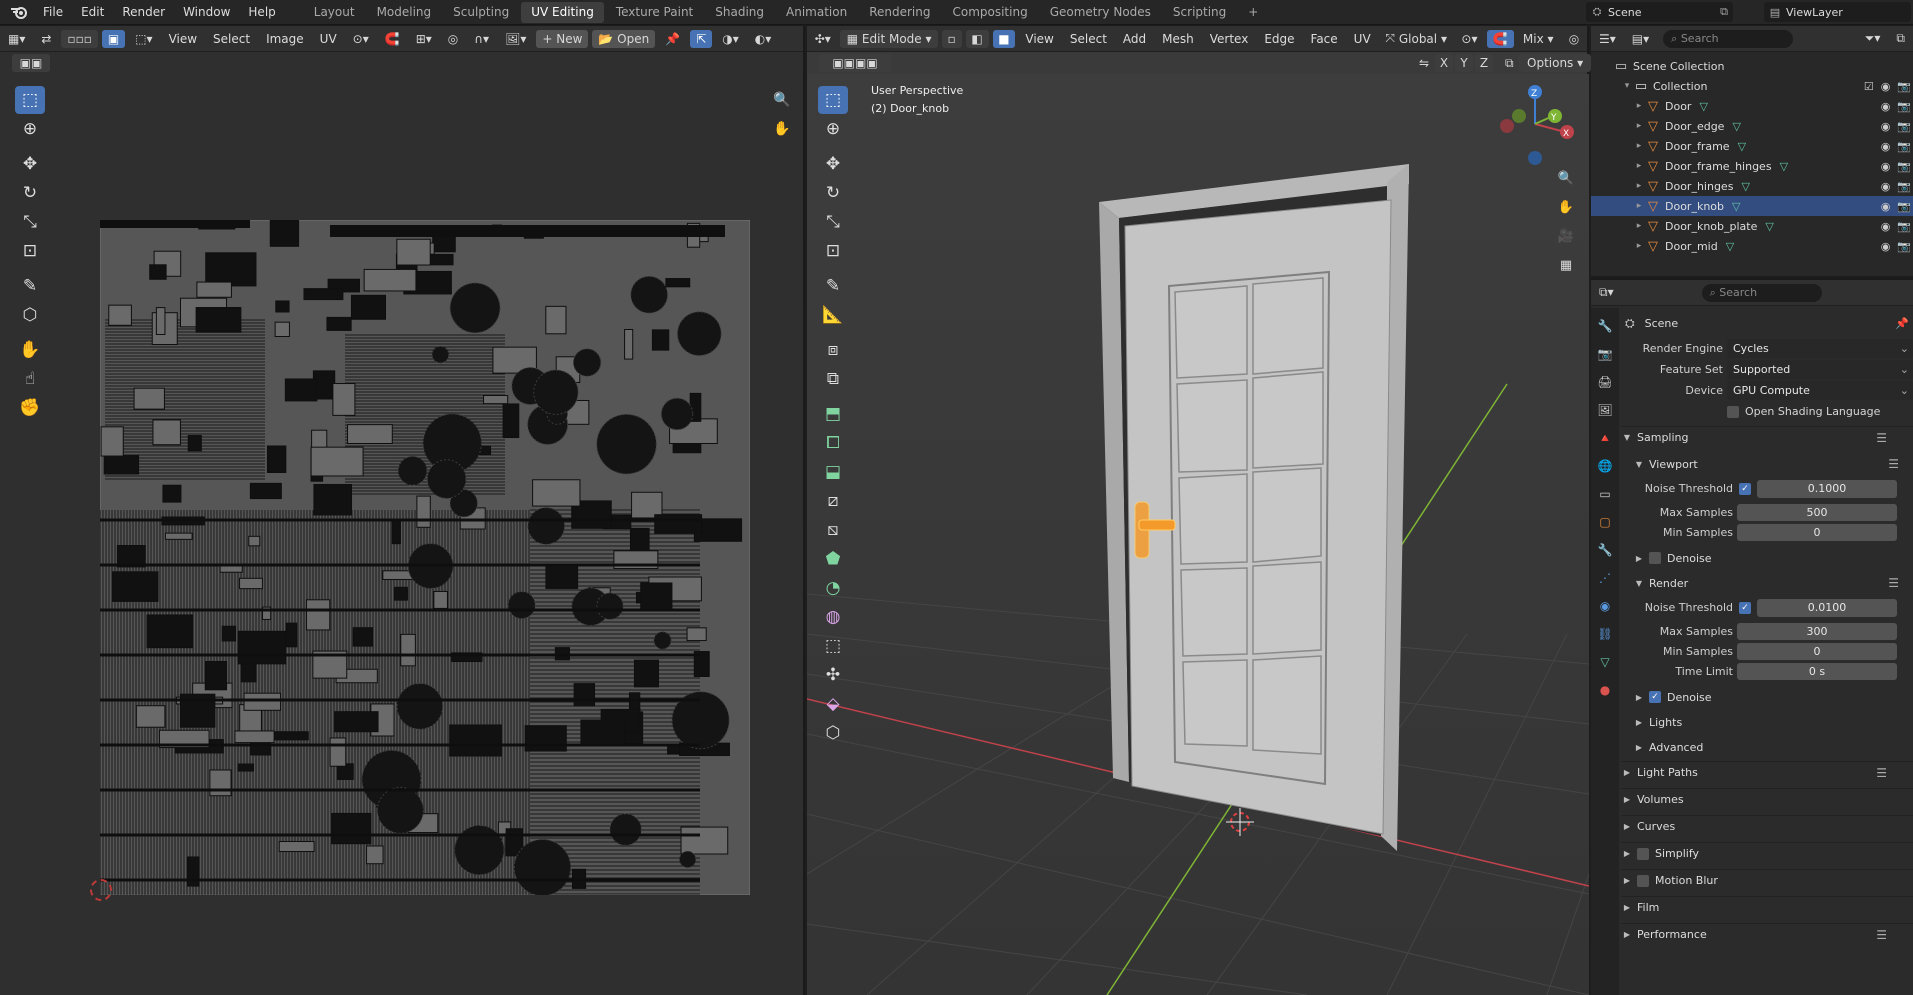 The width and height of the screenshot is (1913, 995). What do you see at coordinates (833, 315) in the screenshot?
I see `vp-measure-icon: 📐` at bounding box center [833, 315].